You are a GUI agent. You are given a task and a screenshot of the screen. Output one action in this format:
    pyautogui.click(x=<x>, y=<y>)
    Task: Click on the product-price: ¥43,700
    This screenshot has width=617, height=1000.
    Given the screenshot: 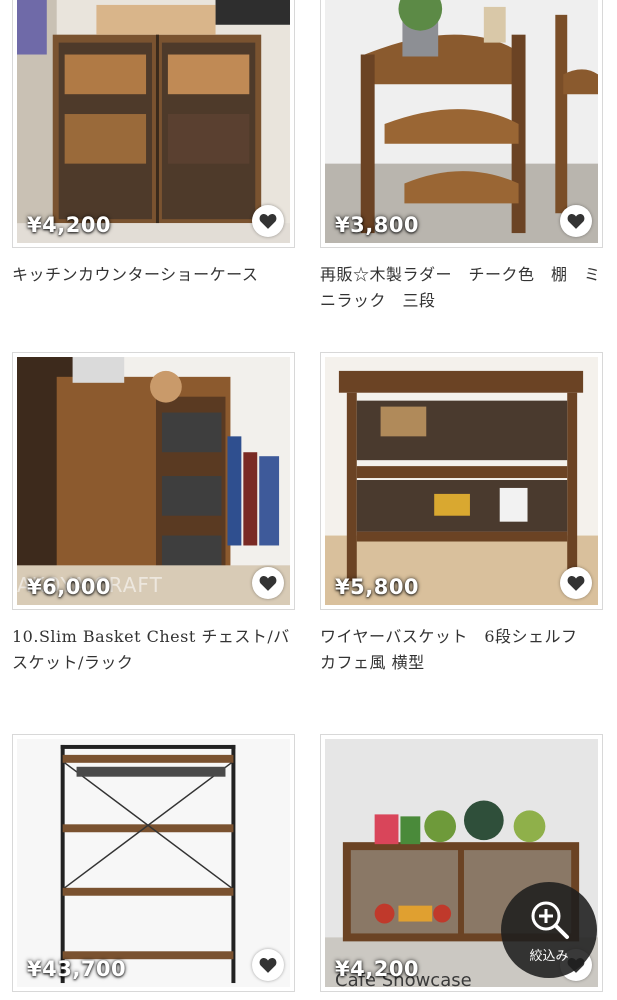 What is the action you would take?
    pyautogui.click(x=77, y=969)
    